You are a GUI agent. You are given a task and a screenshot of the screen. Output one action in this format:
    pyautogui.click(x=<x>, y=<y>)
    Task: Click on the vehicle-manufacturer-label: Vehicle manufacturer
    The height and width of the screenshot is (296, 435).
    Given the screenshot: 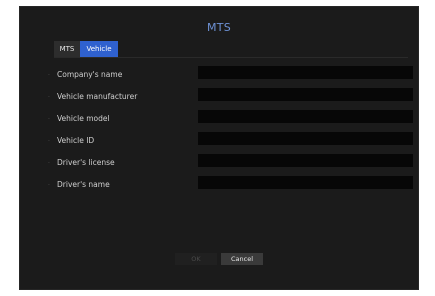 What is the action you would take?
    pyautogui.click(x=97, y=96)
    